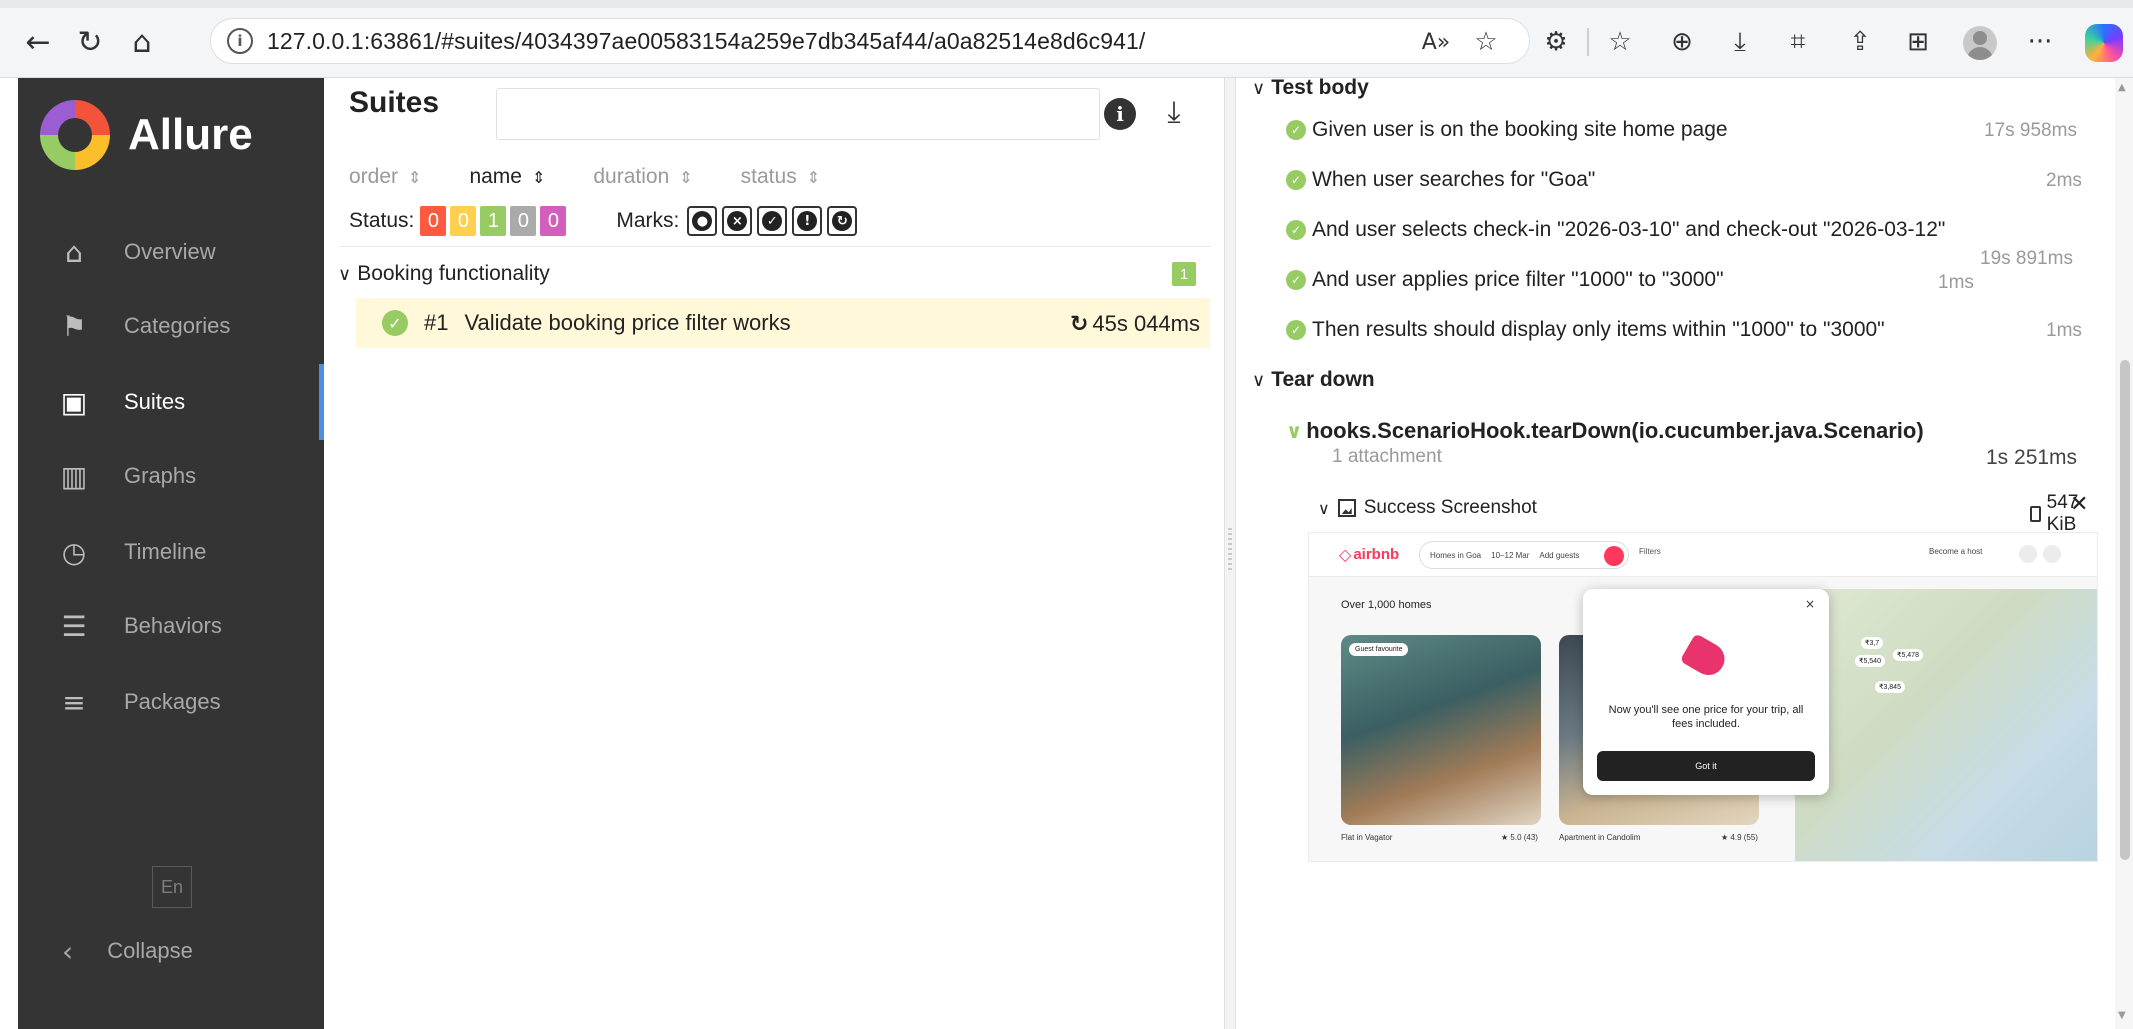  I want to click on site-info-icon: i, so click(240, 41).